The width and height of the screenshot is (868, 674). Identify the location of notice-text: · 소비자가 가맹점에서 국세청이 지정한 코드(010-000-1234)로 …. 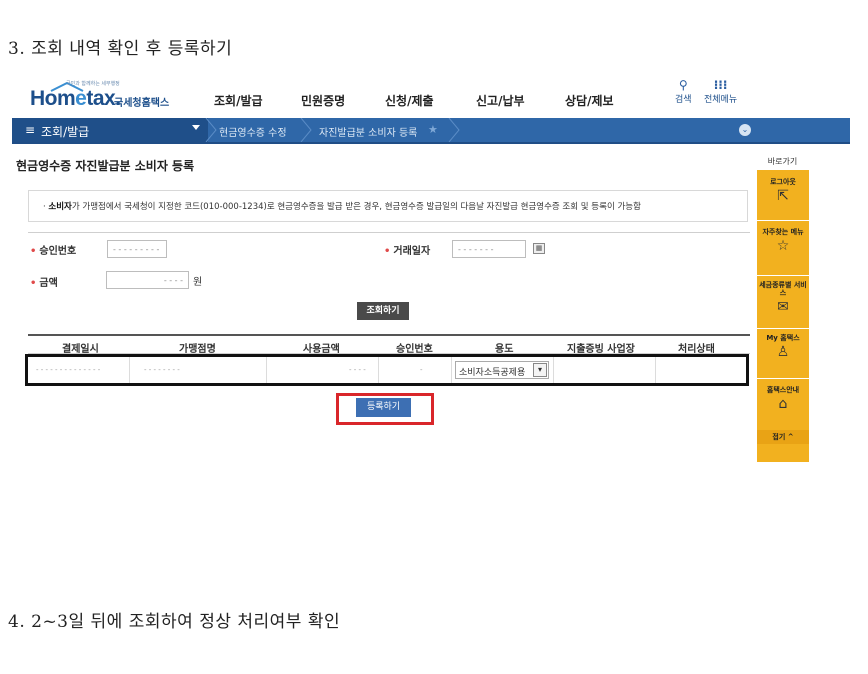
(342, 207).